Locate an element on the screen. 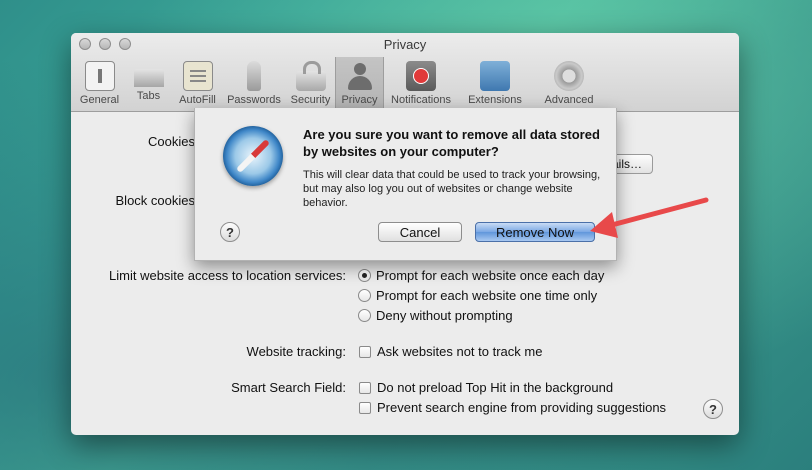  arrow-shaft is located at coordinates (657, 213).